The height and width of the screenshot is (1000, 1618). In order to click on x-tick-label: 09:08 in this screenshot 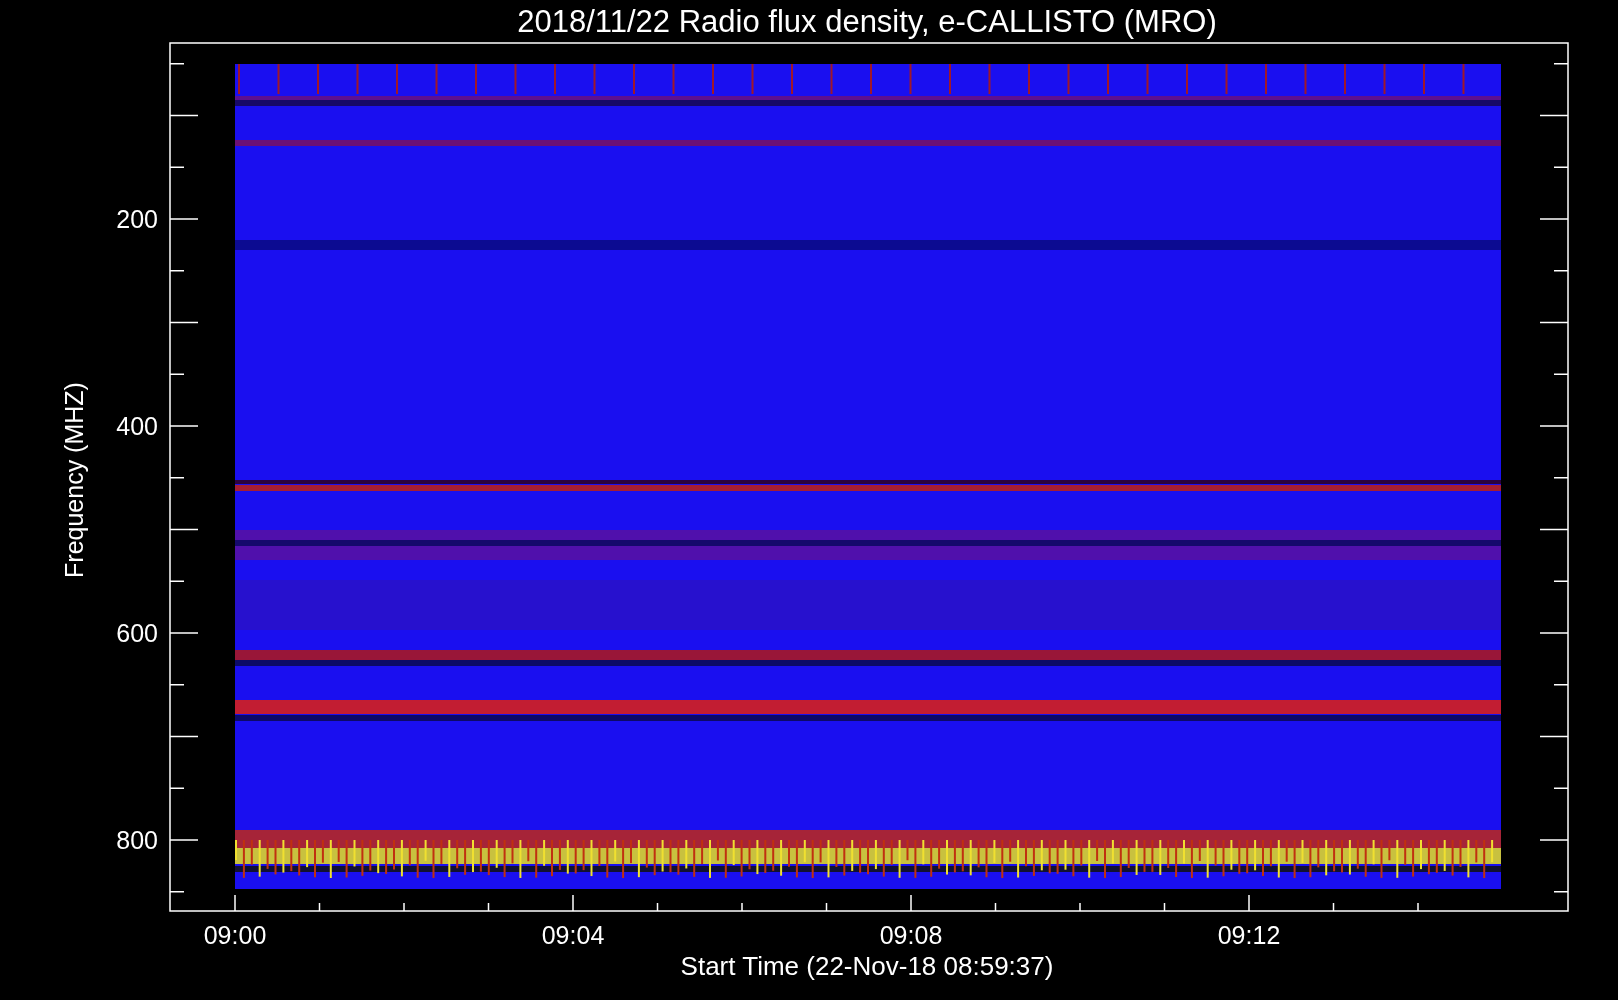, I will do `click(911, 935)`.